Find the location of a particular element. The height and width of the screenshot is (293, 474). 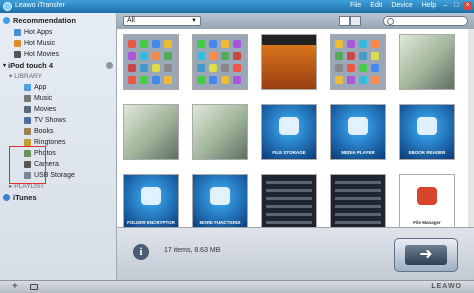

thumbnail-app: File Manager is located at coordinates (427, 200).